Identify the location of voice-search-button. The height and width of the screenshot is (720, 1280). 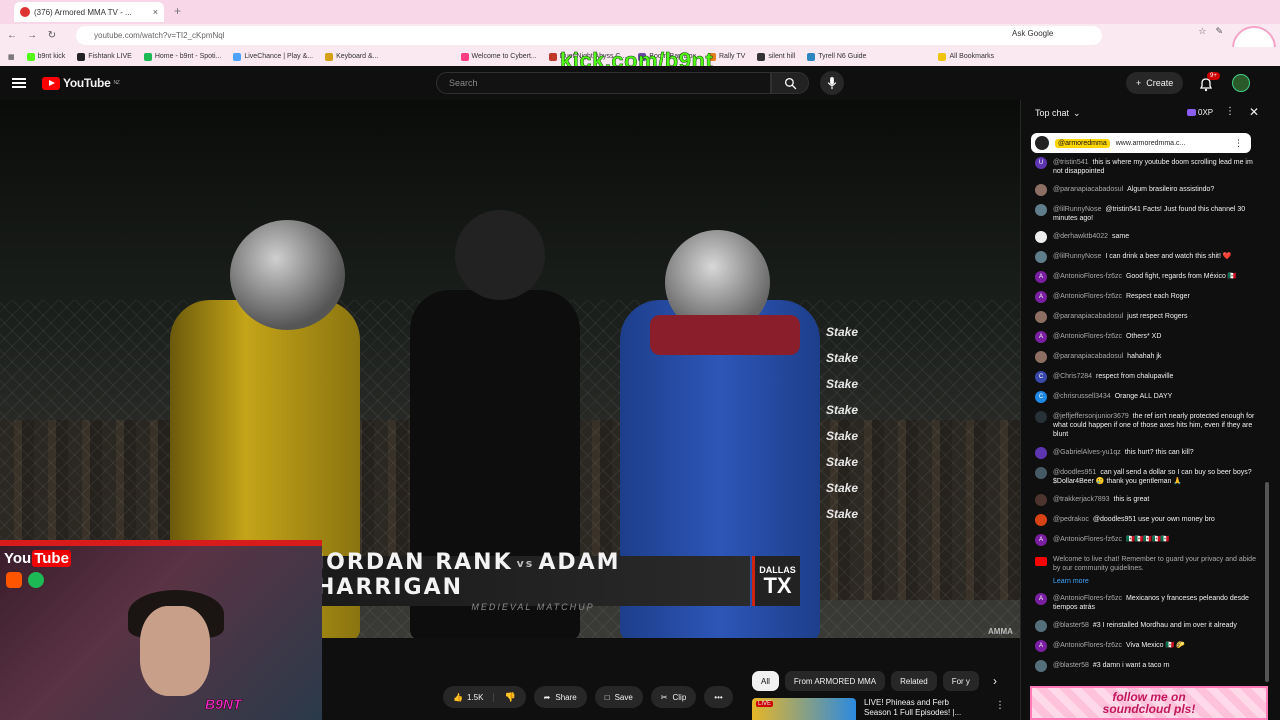
(832, 83).